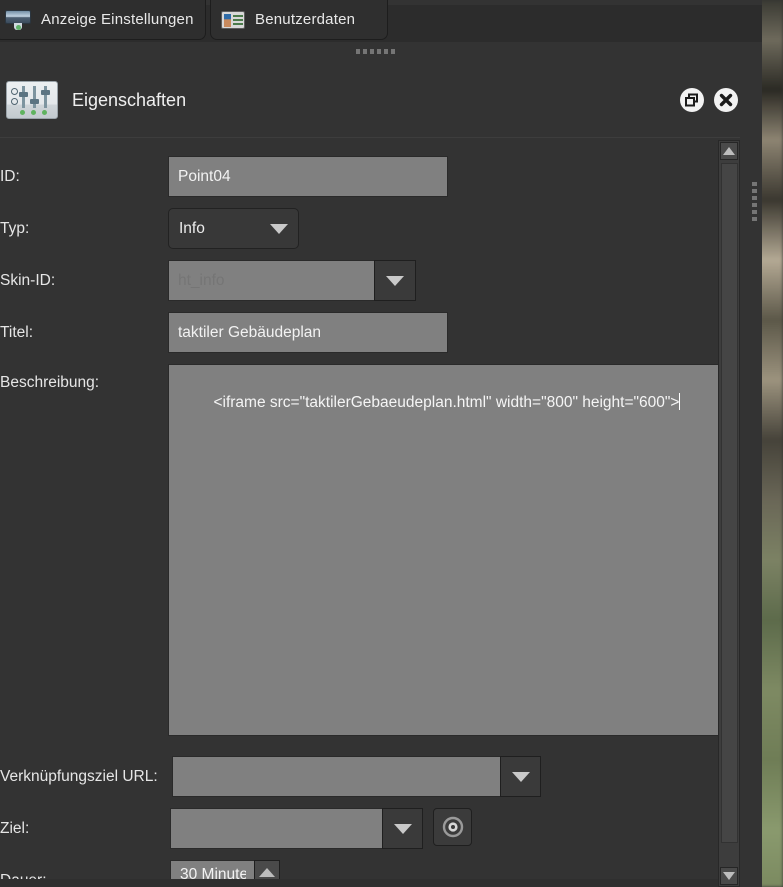 This screenshot has height=887, width=783. What do you see at coordinates (50, 382) in the screenshot?
I see `label-beschreibung: Beschreibung:` at bounding box center [50, 382].